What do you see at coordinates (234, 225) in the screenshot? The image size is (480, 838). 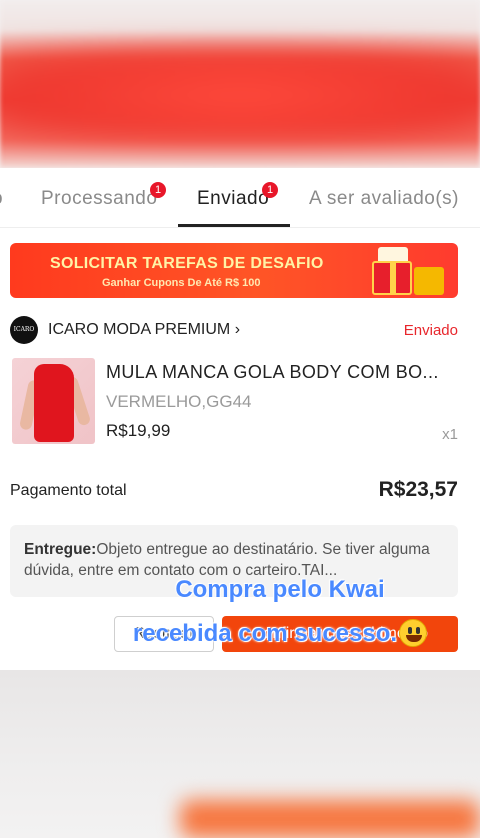 I see `active-tab-indicator` at bounding box center [234, 225].